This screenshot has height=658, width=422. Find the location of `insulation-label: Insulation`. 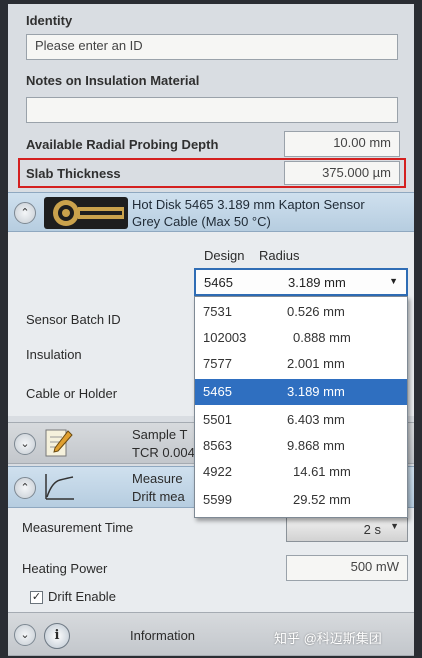

insulation-label: Insulation is located at coordinates (54, 354).